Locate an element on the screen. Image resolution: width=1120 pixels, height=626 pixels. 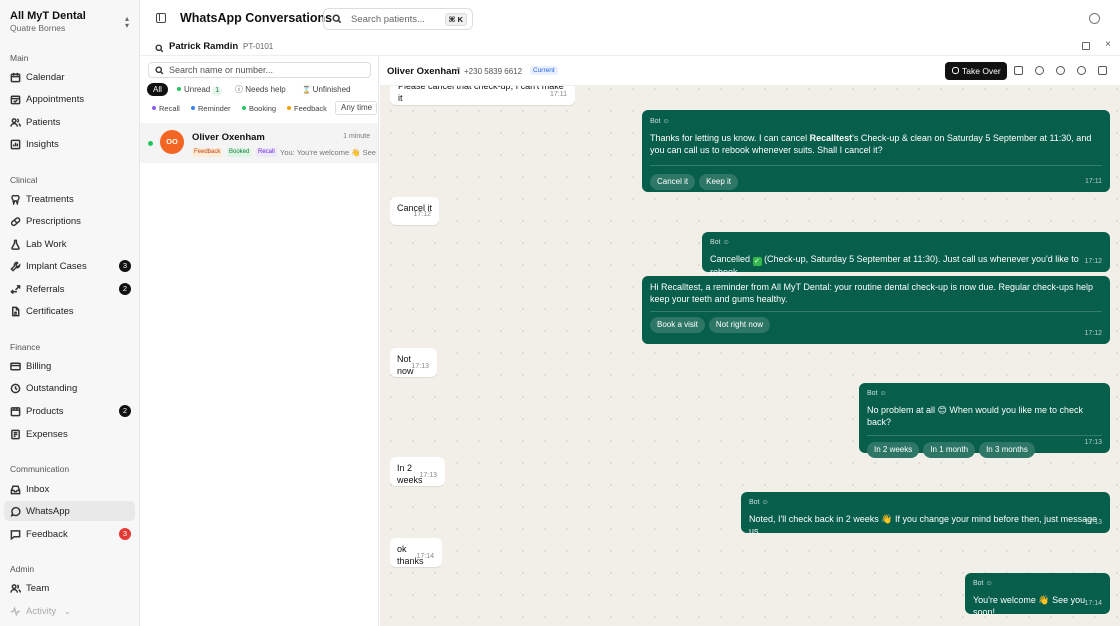
external-link-icon is located at coordinates (1086, 46).